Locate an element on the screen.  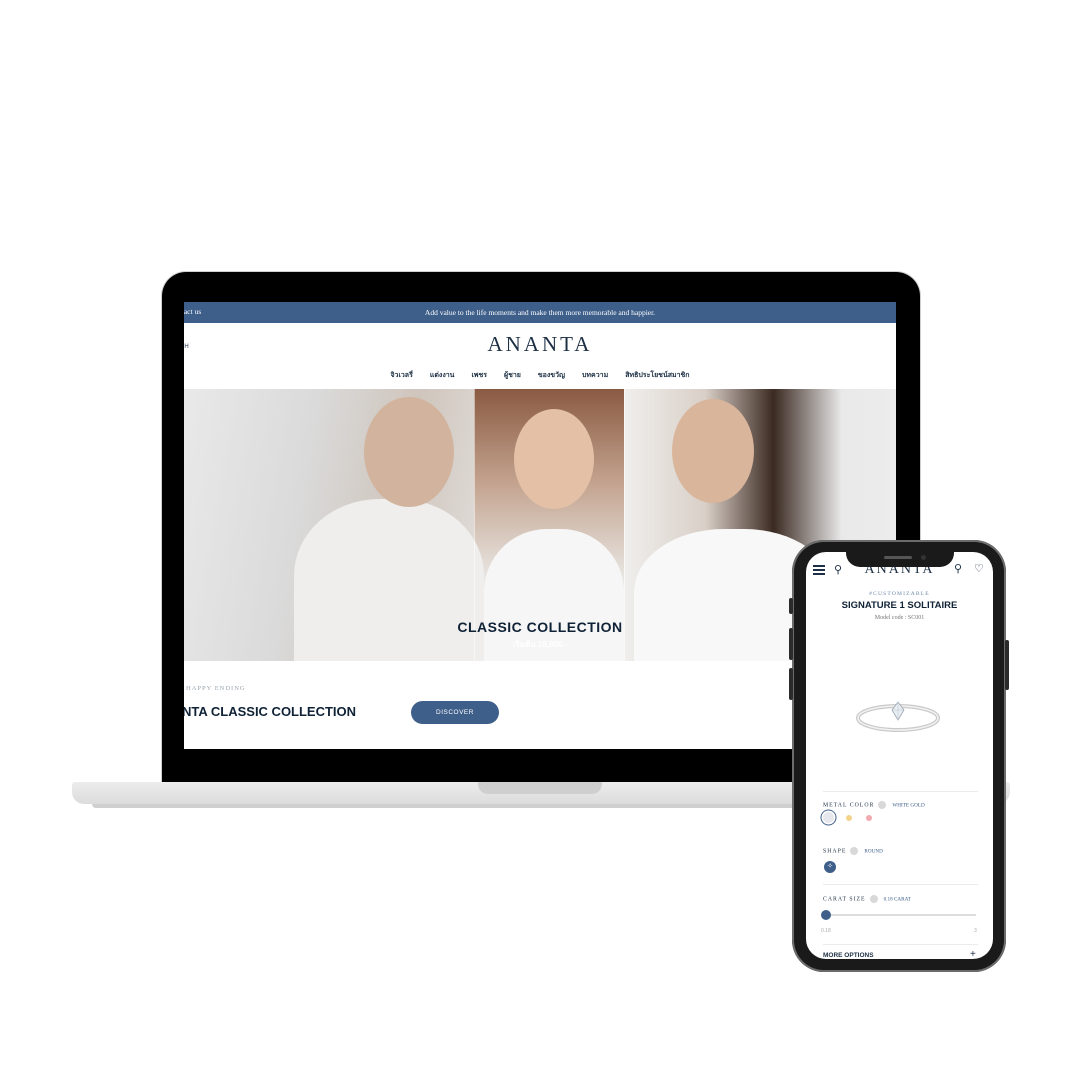
nav-item-gift: ของขวัญ is located at coordinates (551, 375).